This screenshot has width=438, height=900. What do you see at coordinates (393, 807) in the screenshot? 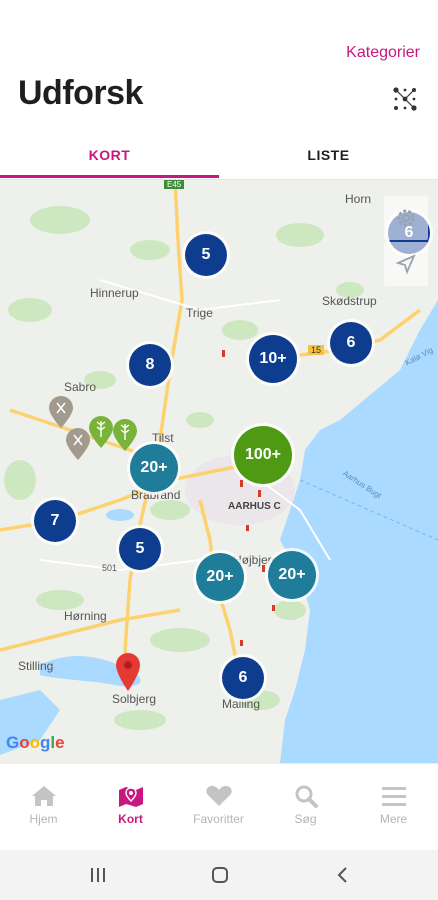
I see `nav-item-mere: Mere` at bounding box center [393, 807].